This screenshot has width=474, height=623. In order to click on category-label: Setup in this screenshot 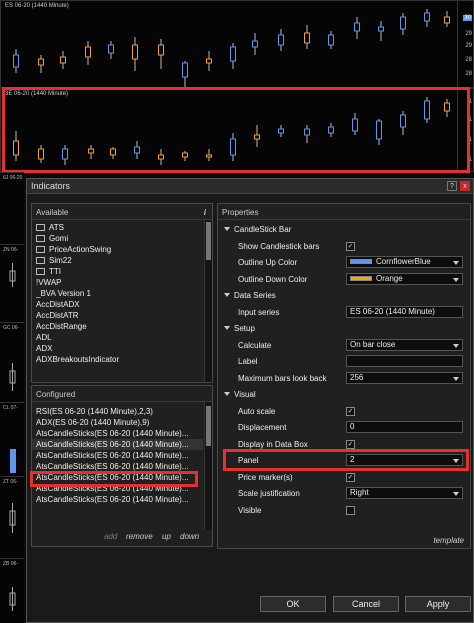, I will do `click(244, 328)`.